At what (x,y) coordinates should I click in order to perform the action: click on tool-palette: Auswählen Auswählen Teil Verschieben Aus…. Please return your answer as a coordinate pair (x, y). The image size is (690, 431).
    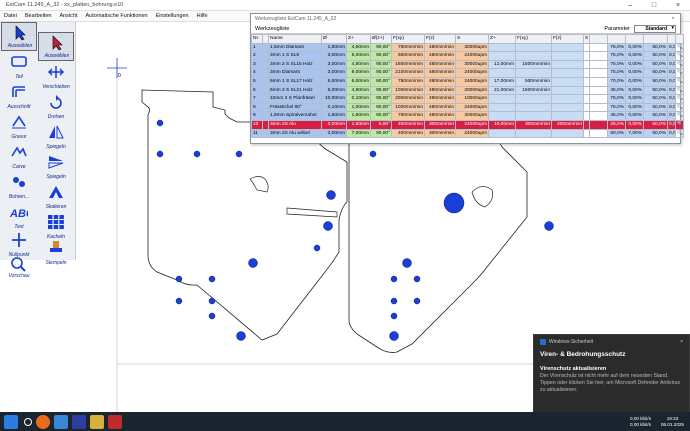
    Looking at the image, I should click on (38, 150).